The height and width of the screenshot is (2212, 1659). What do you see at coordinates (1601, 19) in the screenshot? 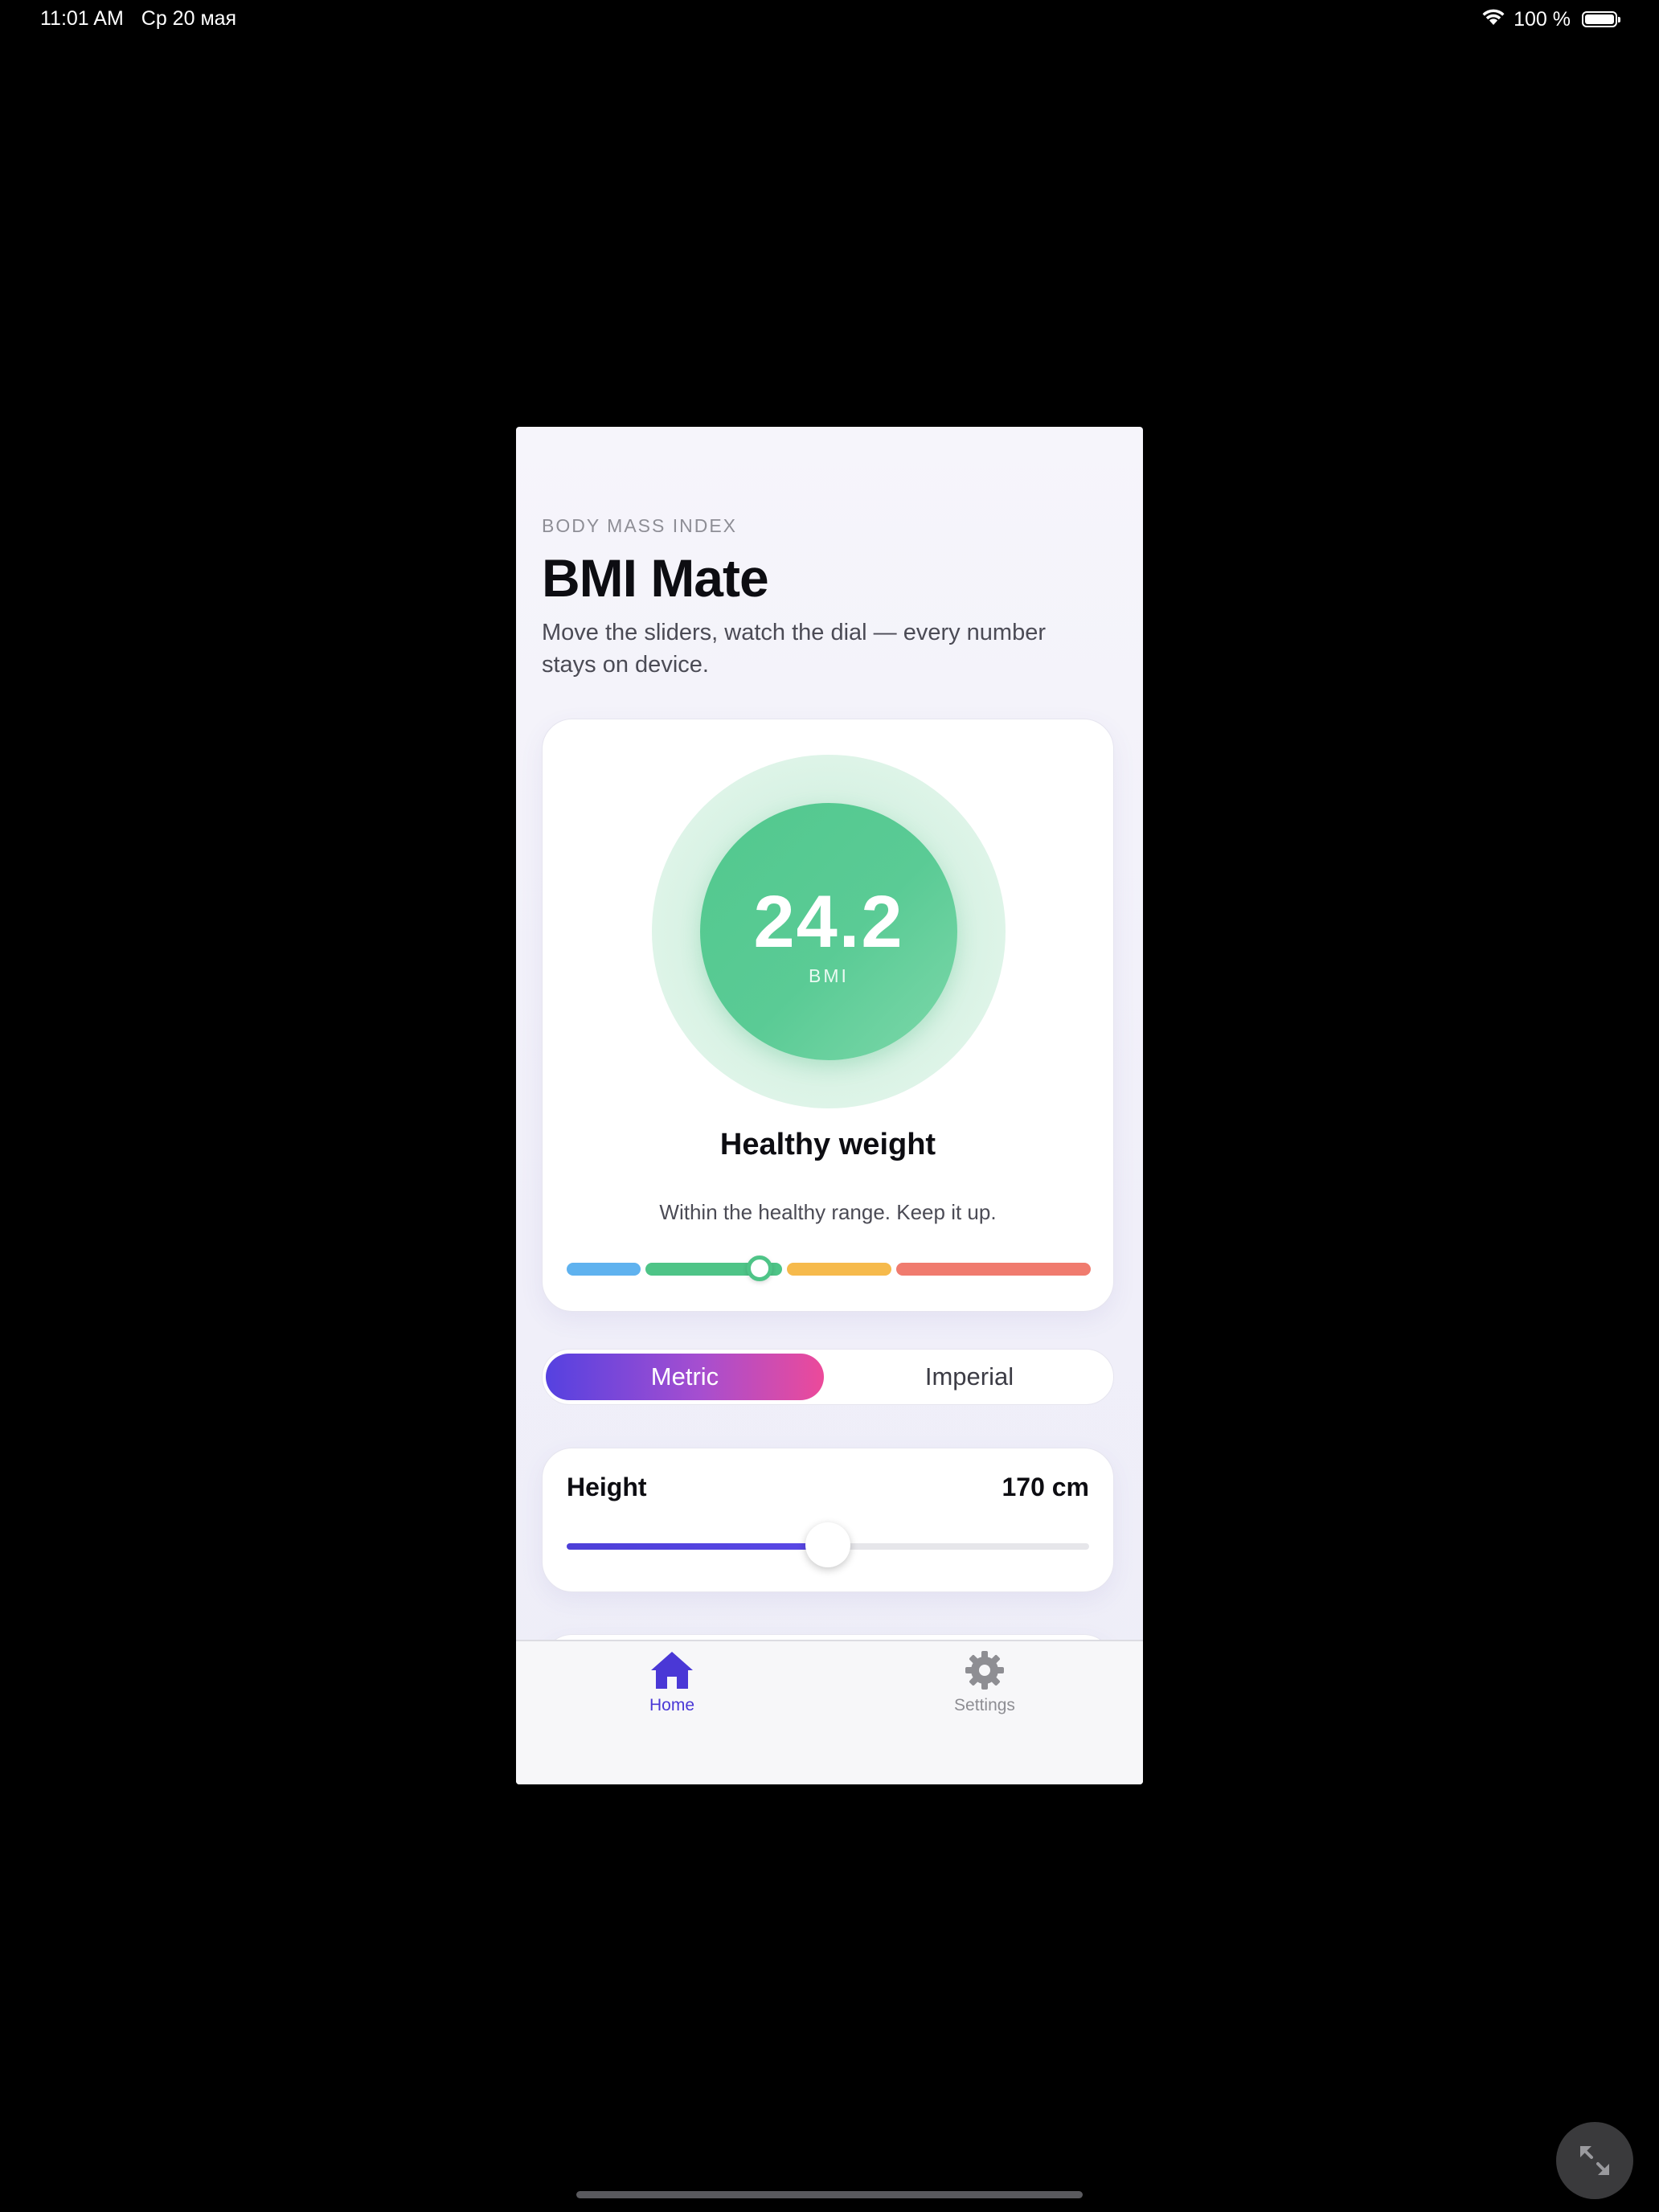
I see `battery-icon` at bounding box center [1601, 19].